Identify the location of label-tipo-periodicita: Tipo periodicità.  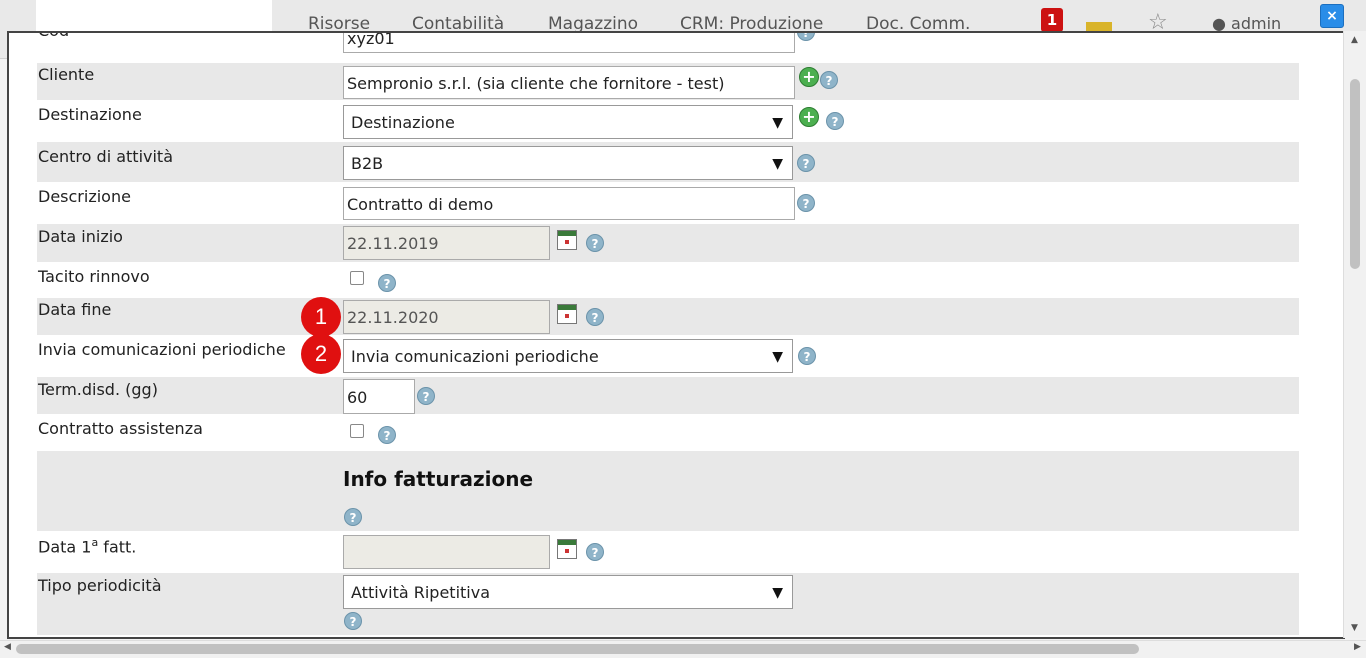
(100, 585).